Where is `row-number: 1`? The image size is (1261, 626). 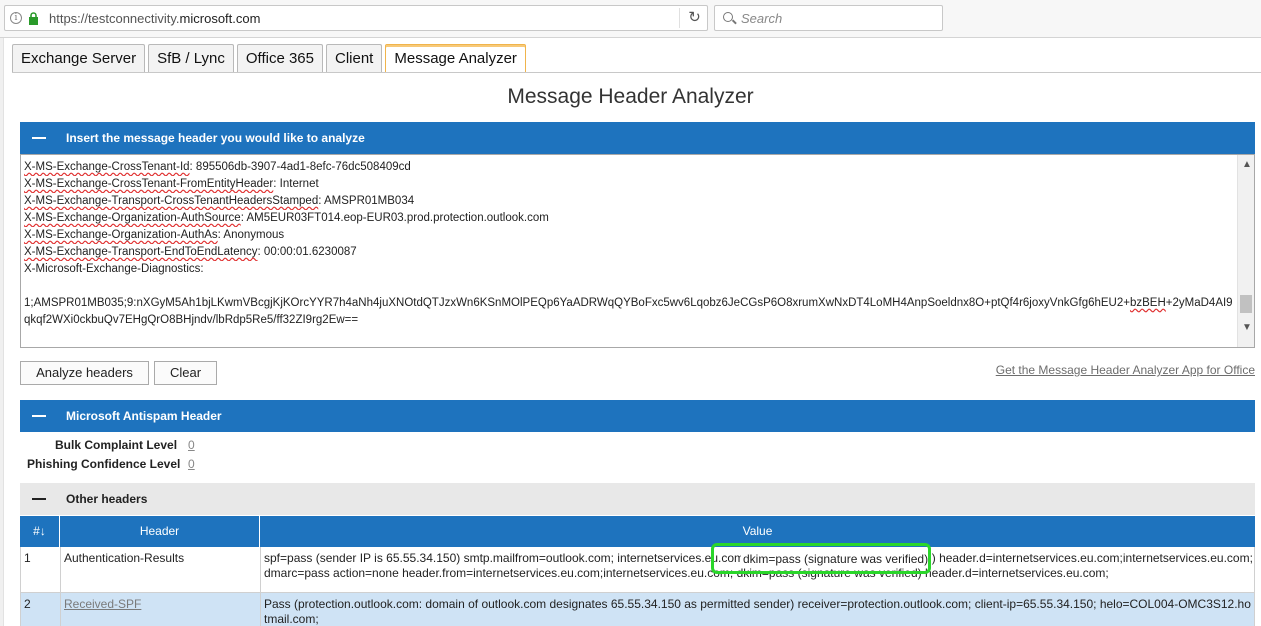 row-number: 1 is located at coordinates (41, 569).